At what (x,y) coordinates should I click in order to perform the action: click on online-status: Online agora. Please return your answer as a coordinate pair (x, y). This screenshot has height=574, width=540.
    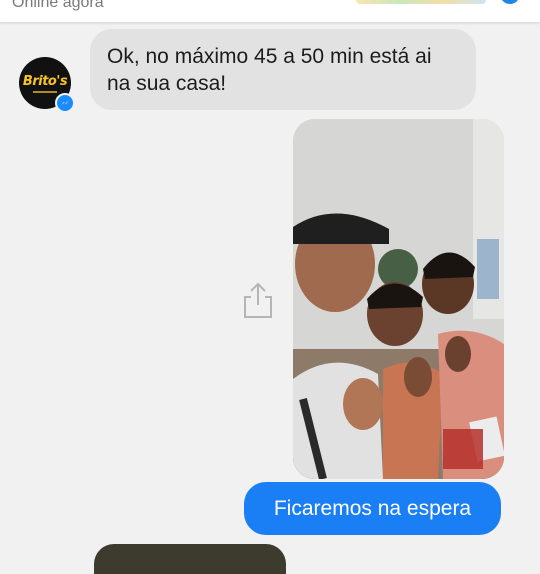
    Looking at the image, I should click on (58, 5).